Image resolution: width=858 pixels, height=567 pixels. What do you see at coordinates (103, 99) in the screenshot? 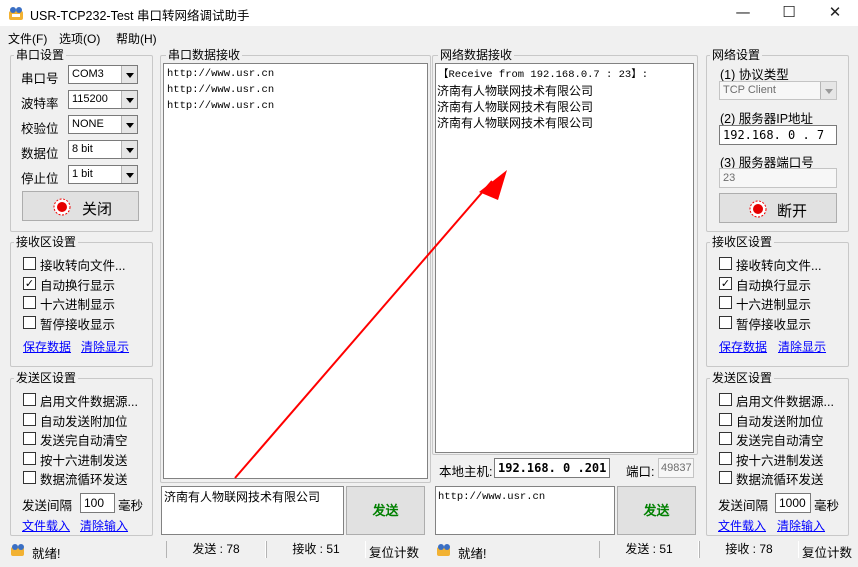
I see `baud-select: 115200` at bounding box center [103, 99].